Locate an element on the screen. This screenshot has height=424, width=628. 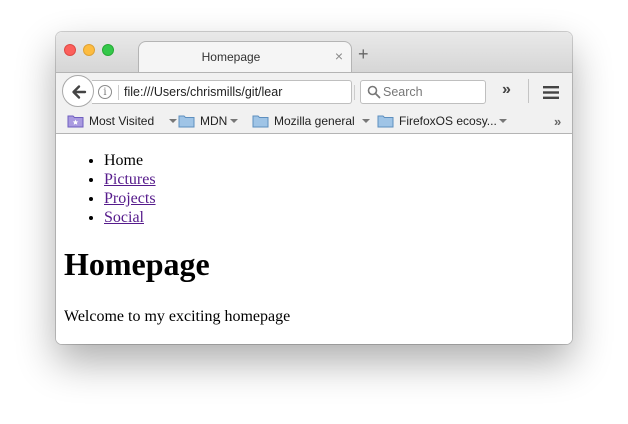
title-bar: Homepage × + is located at coordinates (314, 52).